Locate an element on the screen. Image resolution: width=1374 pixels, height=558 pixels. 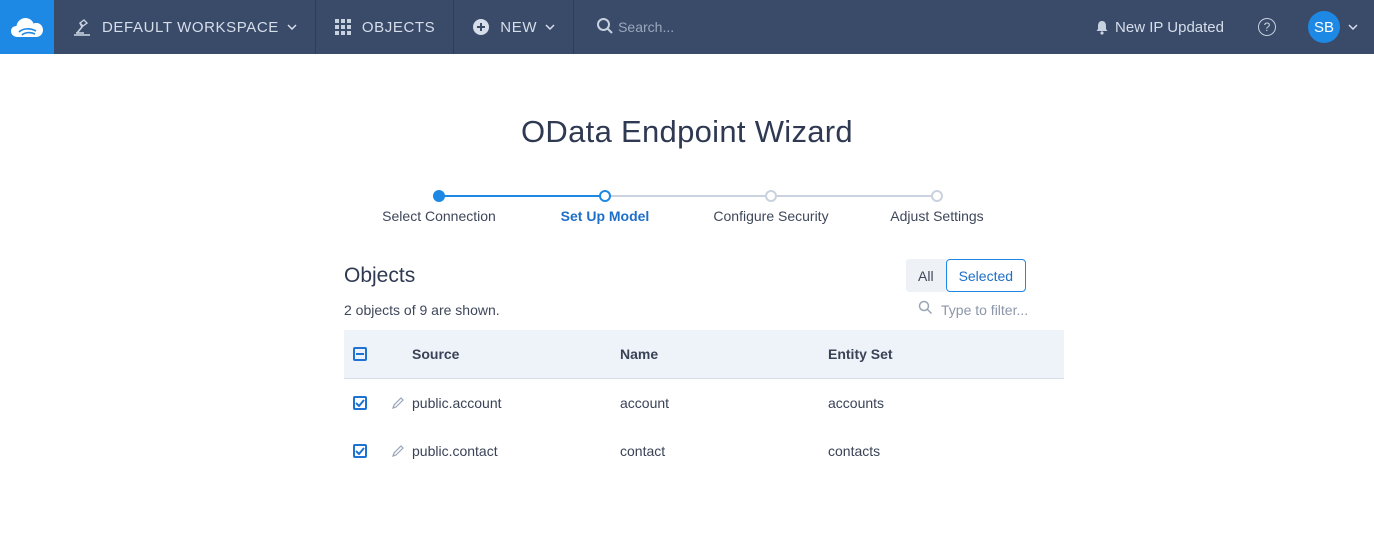
page-title: OData Endpoint Wizard is located at coordinates (687, 131).